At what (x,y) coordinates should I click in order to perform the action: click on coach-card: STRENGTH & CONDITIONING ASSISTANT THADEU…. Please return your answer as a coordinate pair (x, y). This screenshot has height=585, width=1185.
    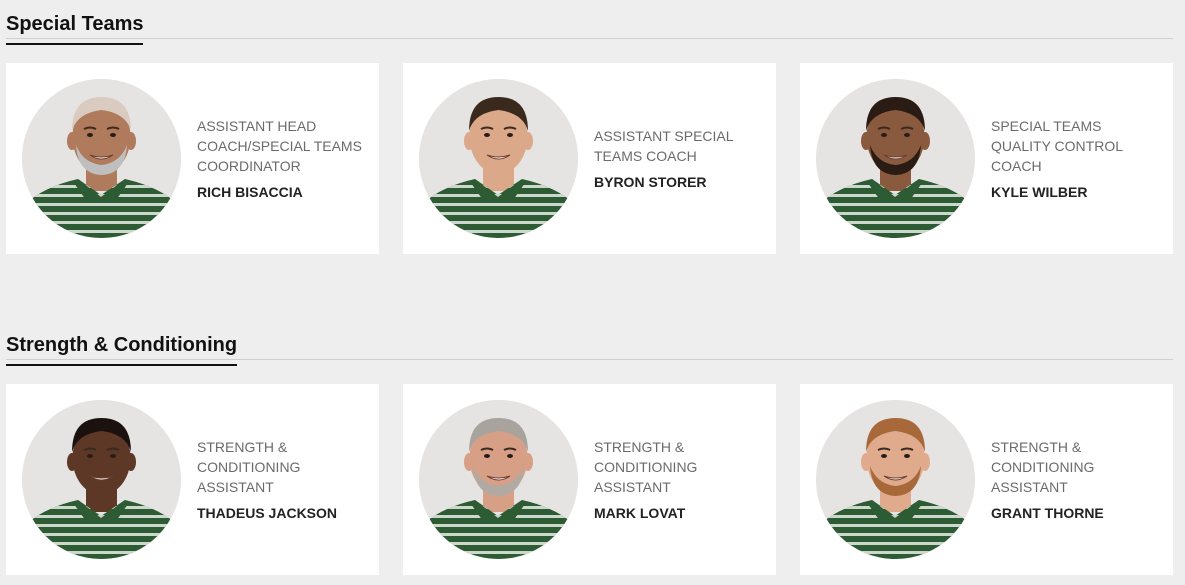
    Looking at the image, I should click on (192, 479).